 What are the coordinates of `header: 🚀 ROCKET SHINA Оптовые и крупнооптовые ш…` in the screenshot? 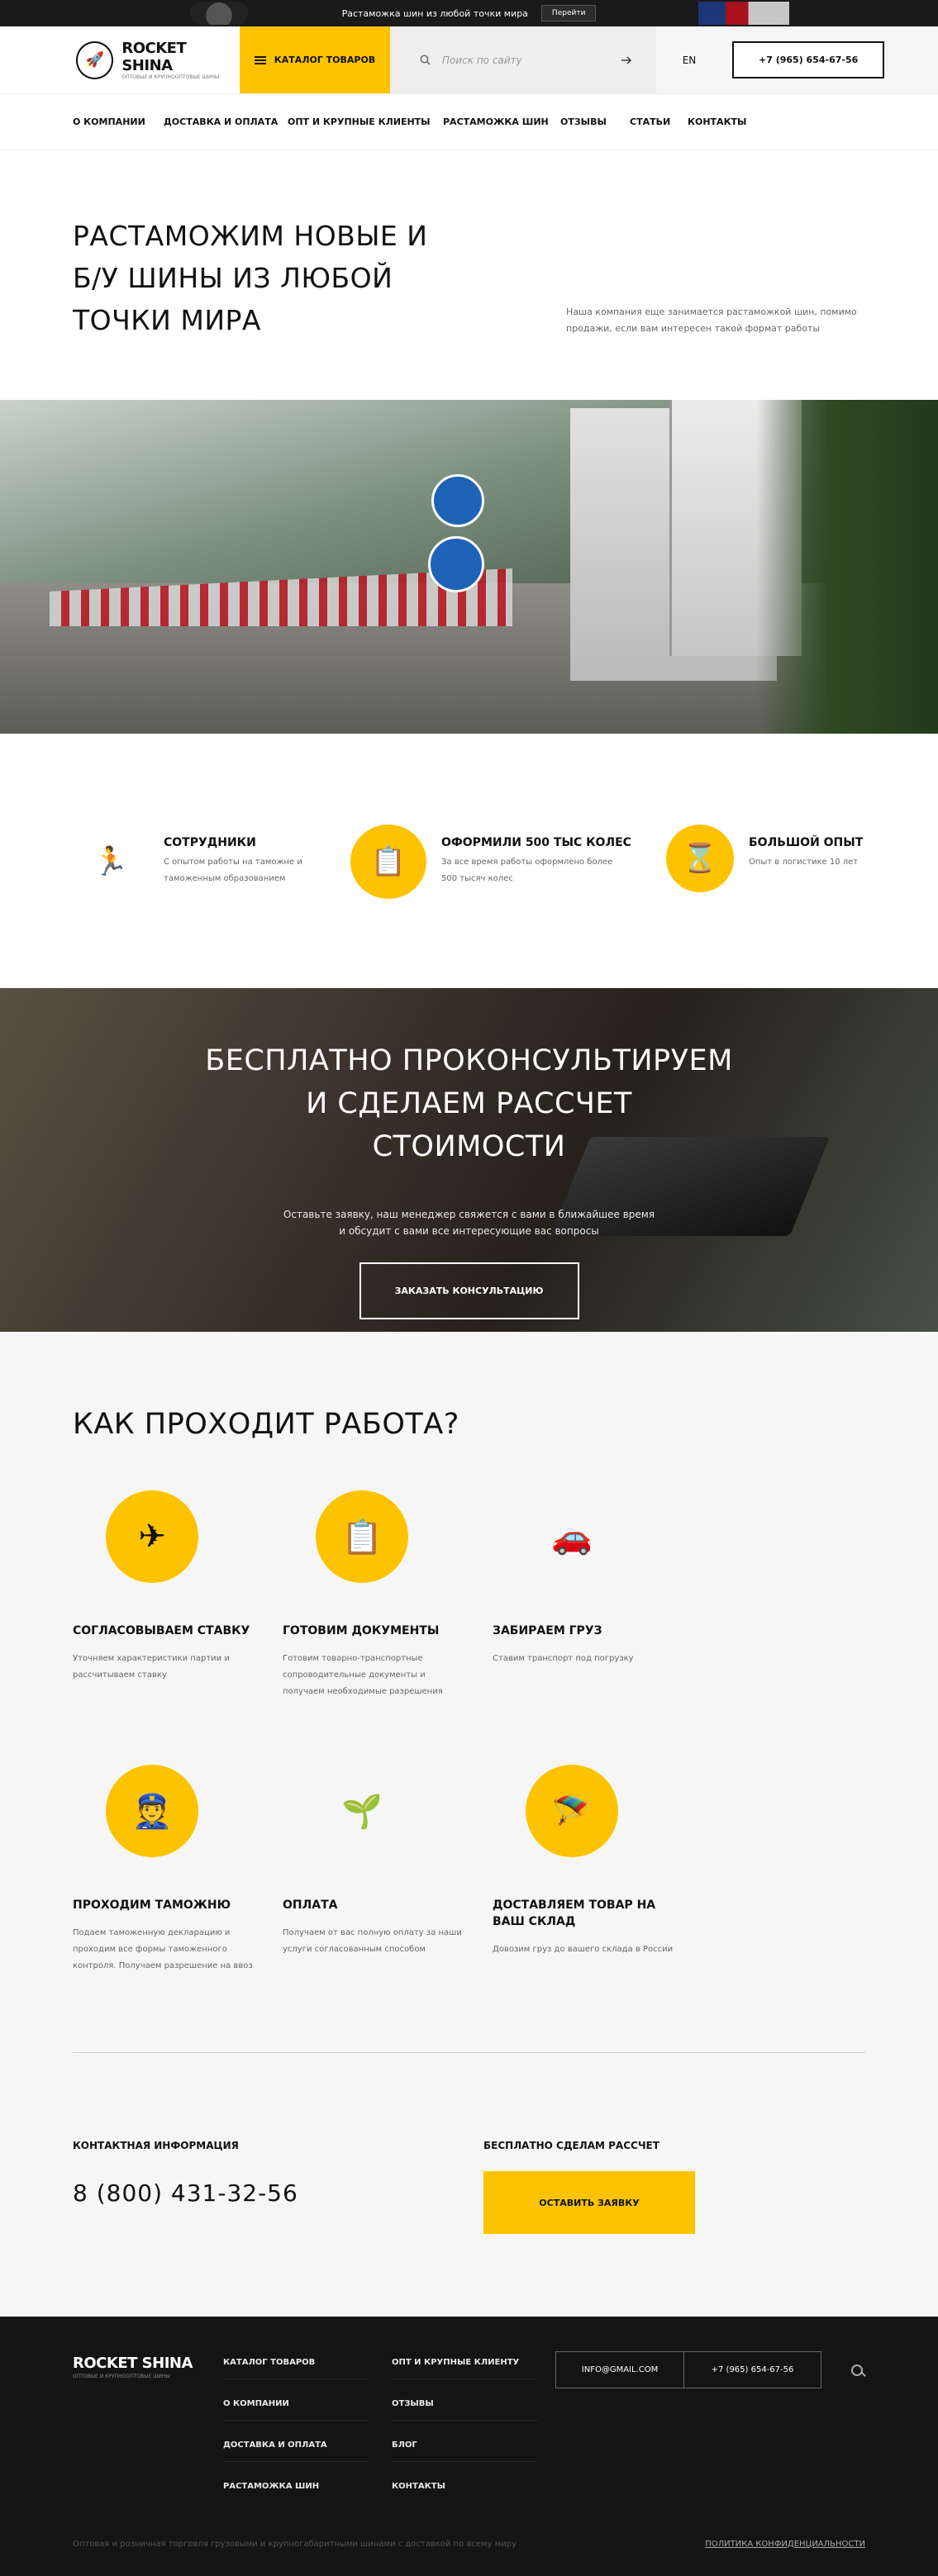 It's located at (469, 60).